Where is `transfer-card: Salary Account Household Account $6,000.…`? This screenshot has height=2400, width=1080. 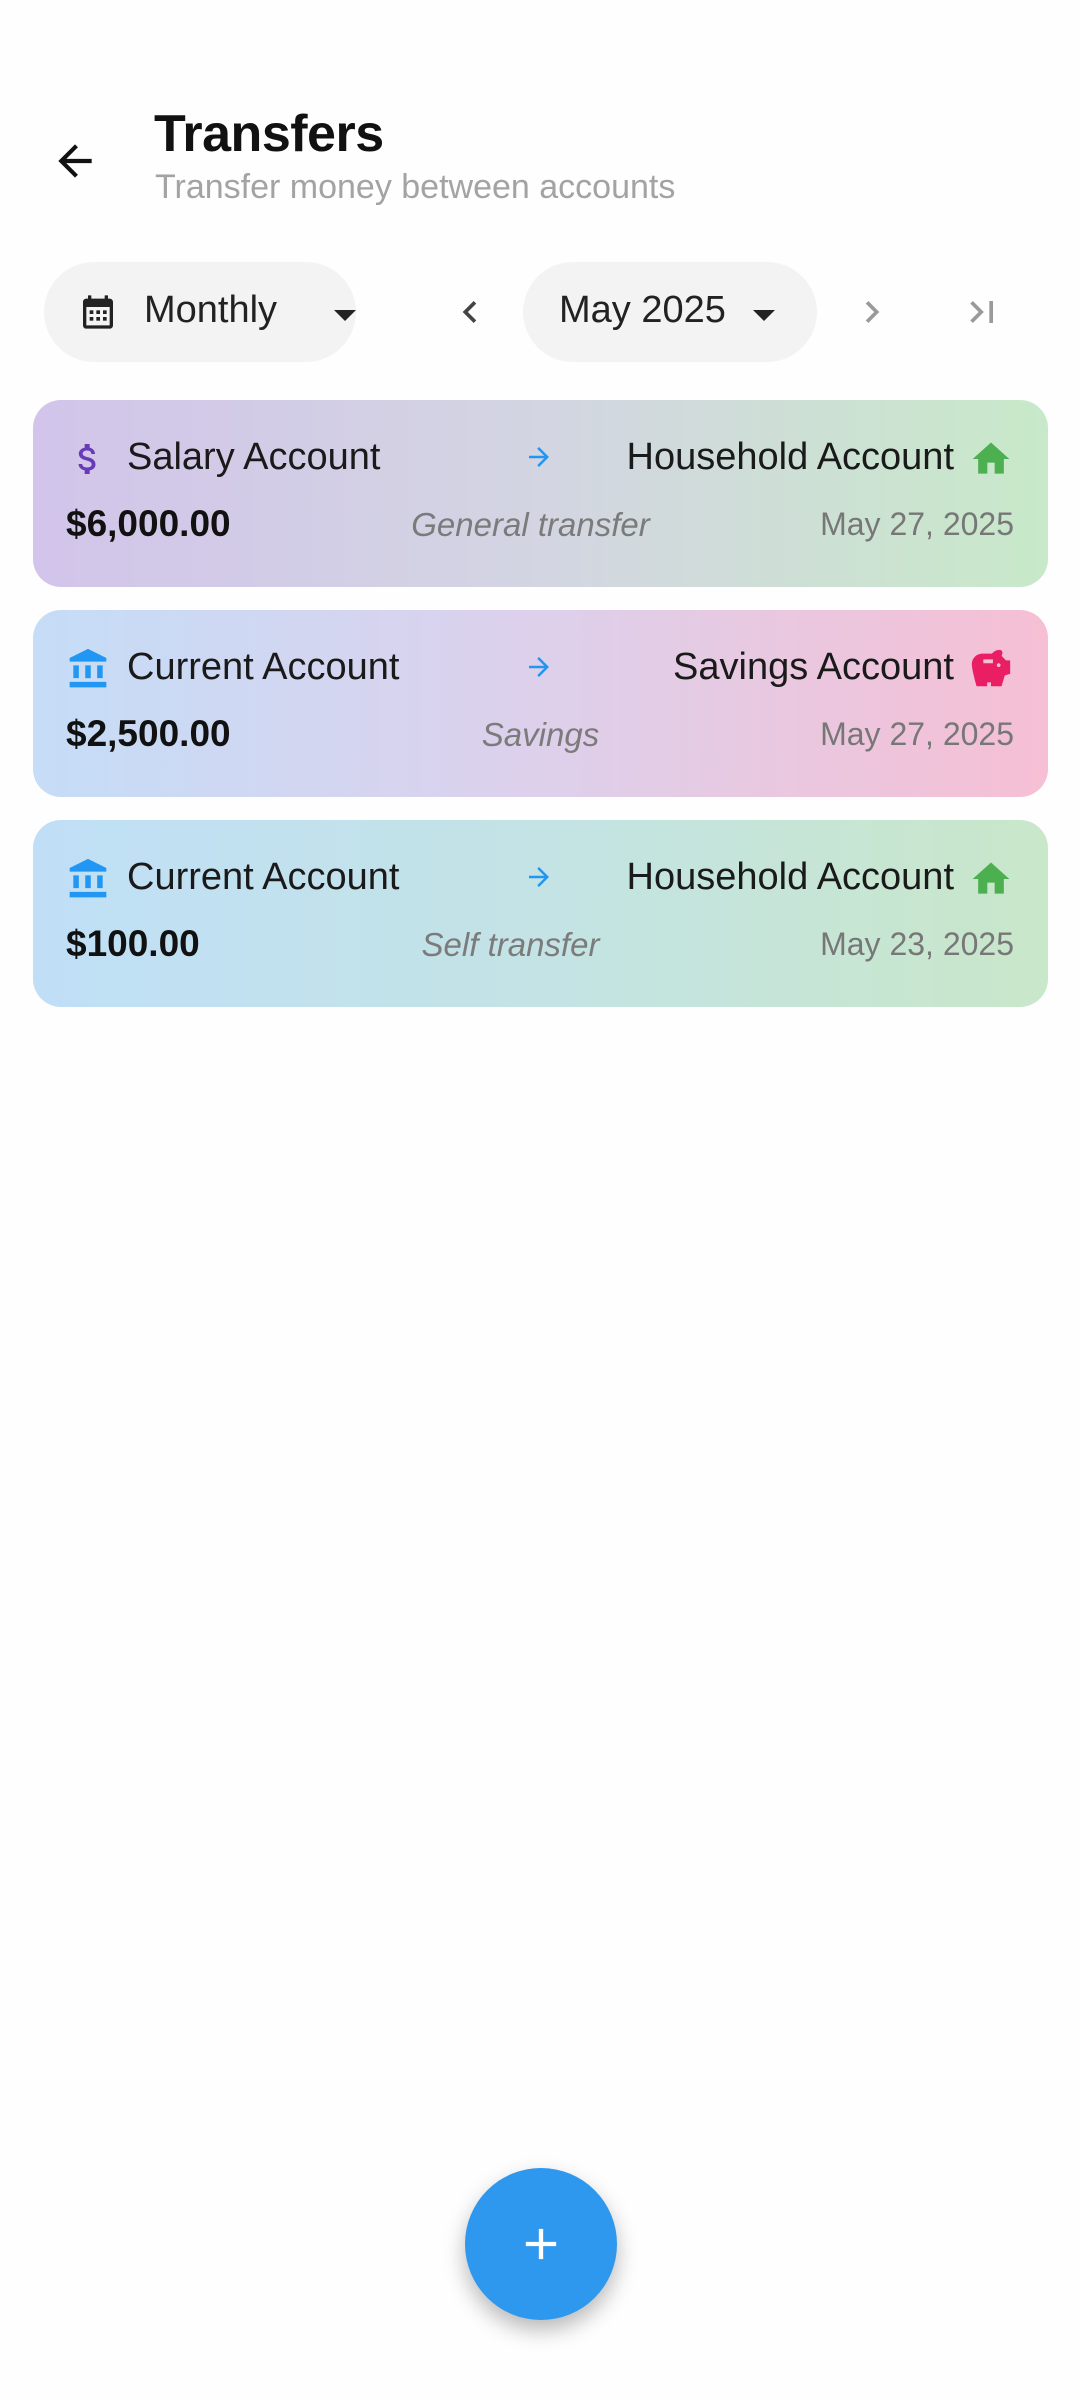 transfer-card: Salary Account Household Account $6,000.… is located at coordinates (540, 493).